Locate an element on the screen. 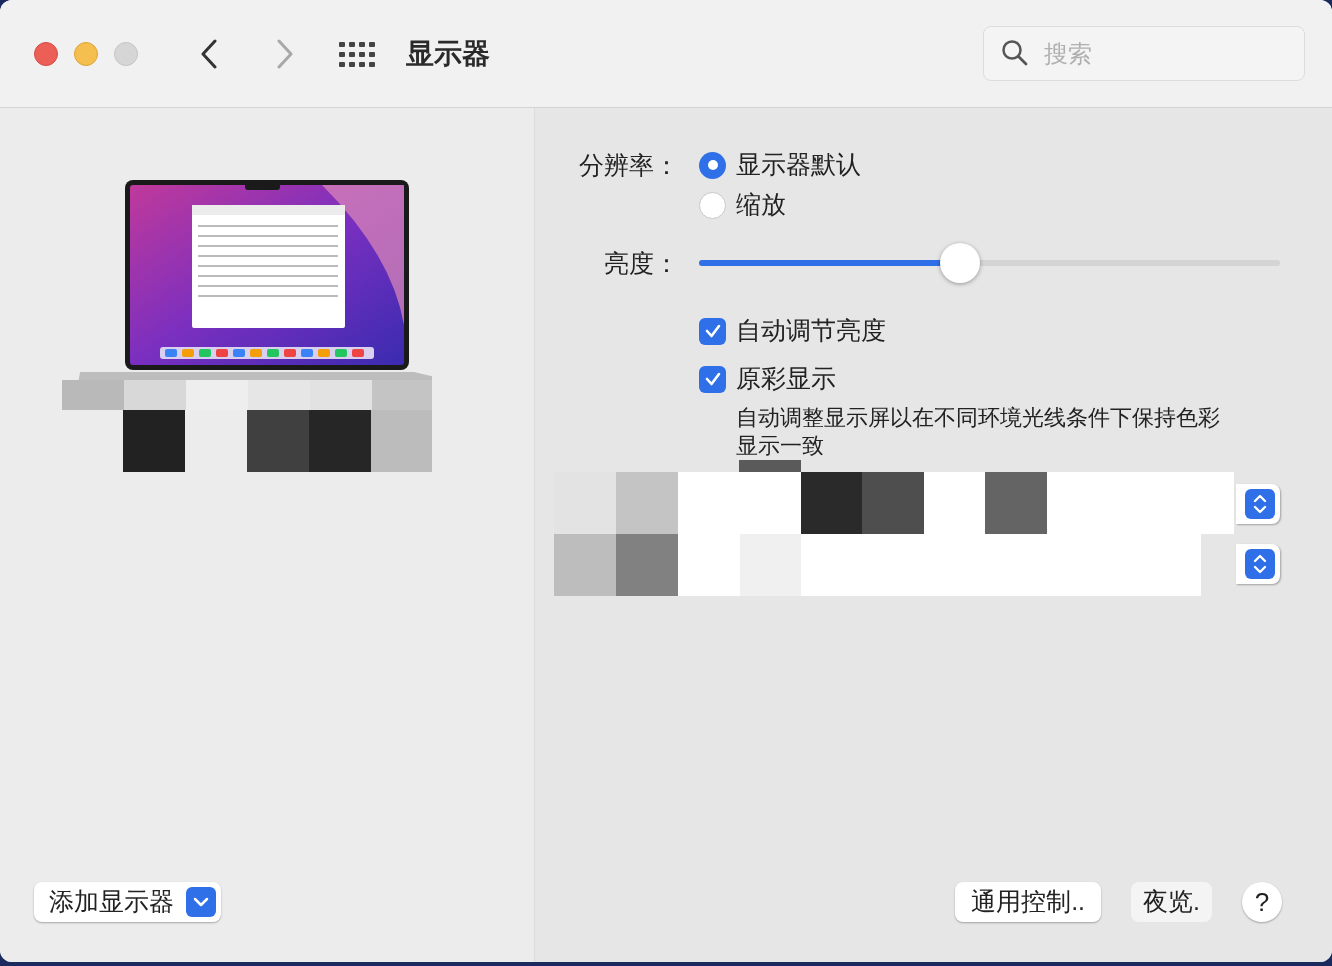 The width and height of the screenshot is (1332, 966). radio-option: 显示器默认 is located at coordinates (780, 165).